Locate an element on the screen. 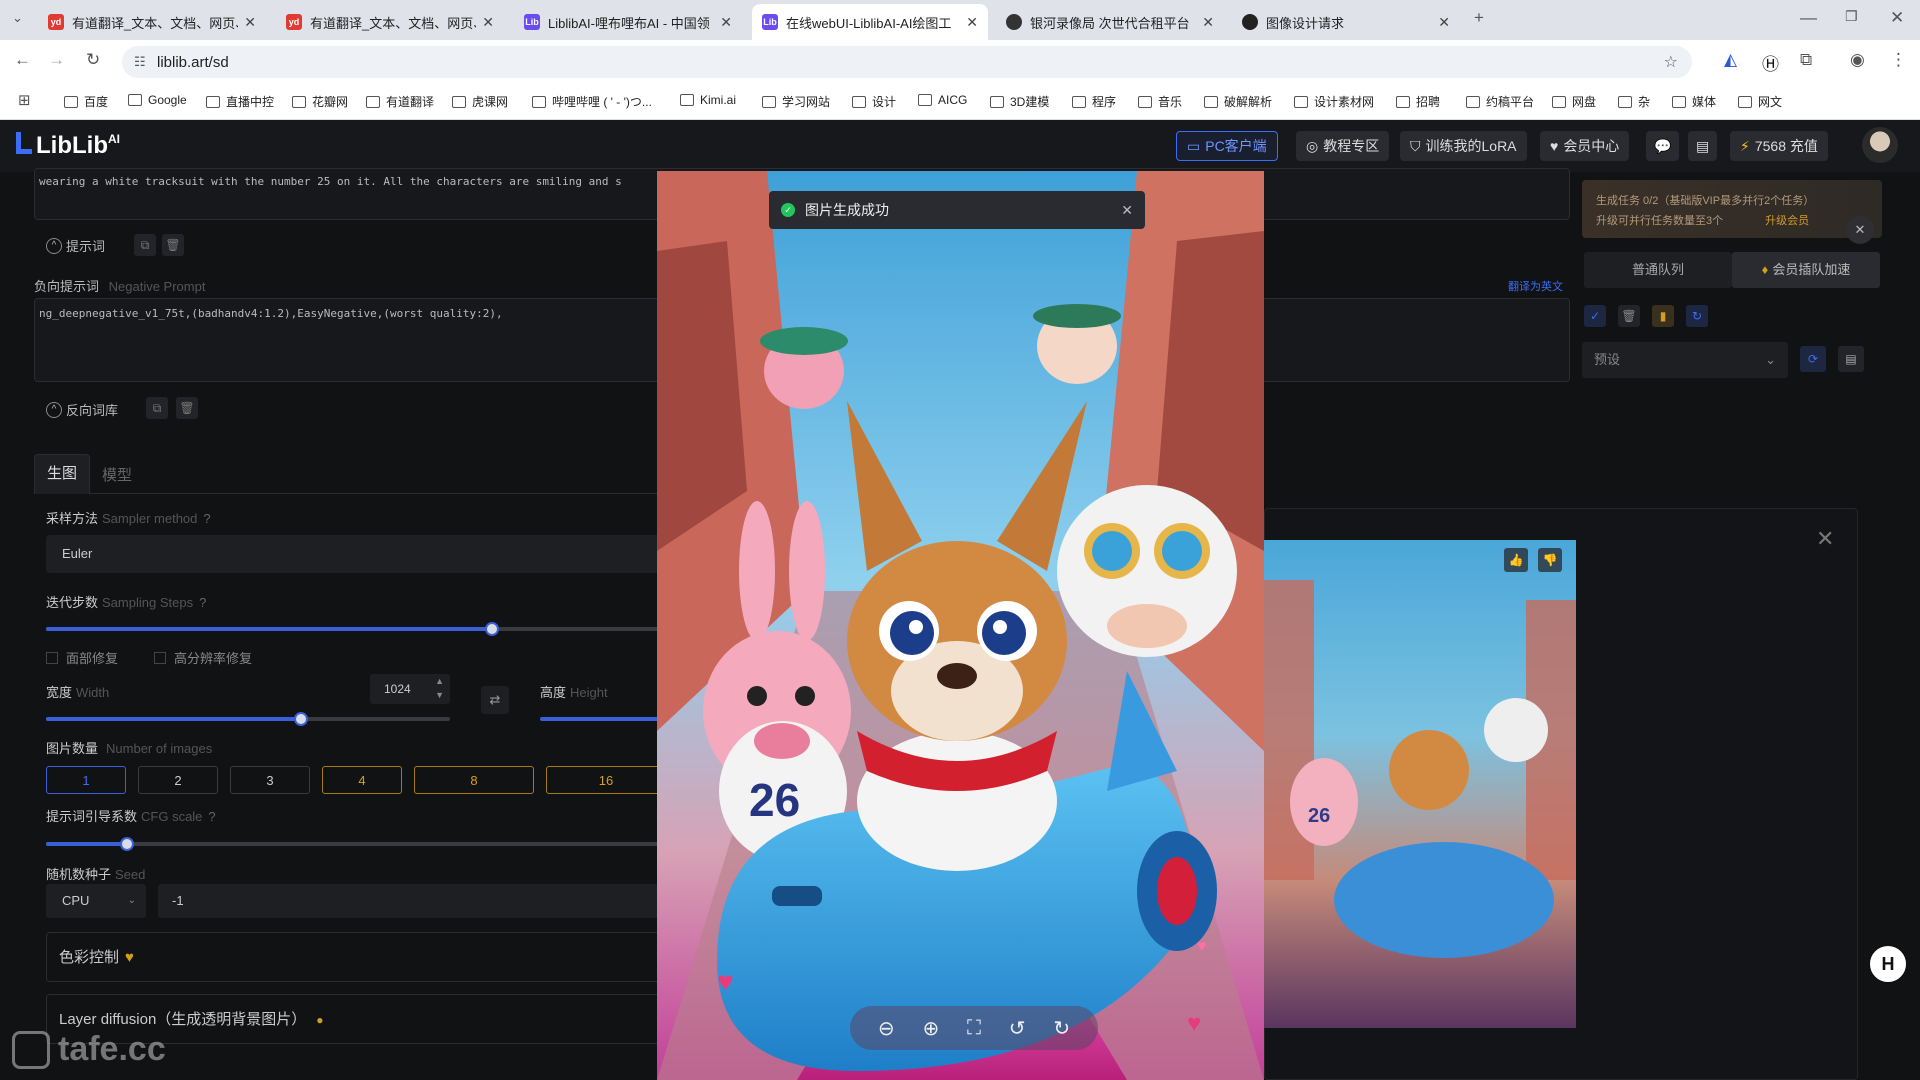  tab-search-icon: ⌄ is located at coordinates (17, 18).